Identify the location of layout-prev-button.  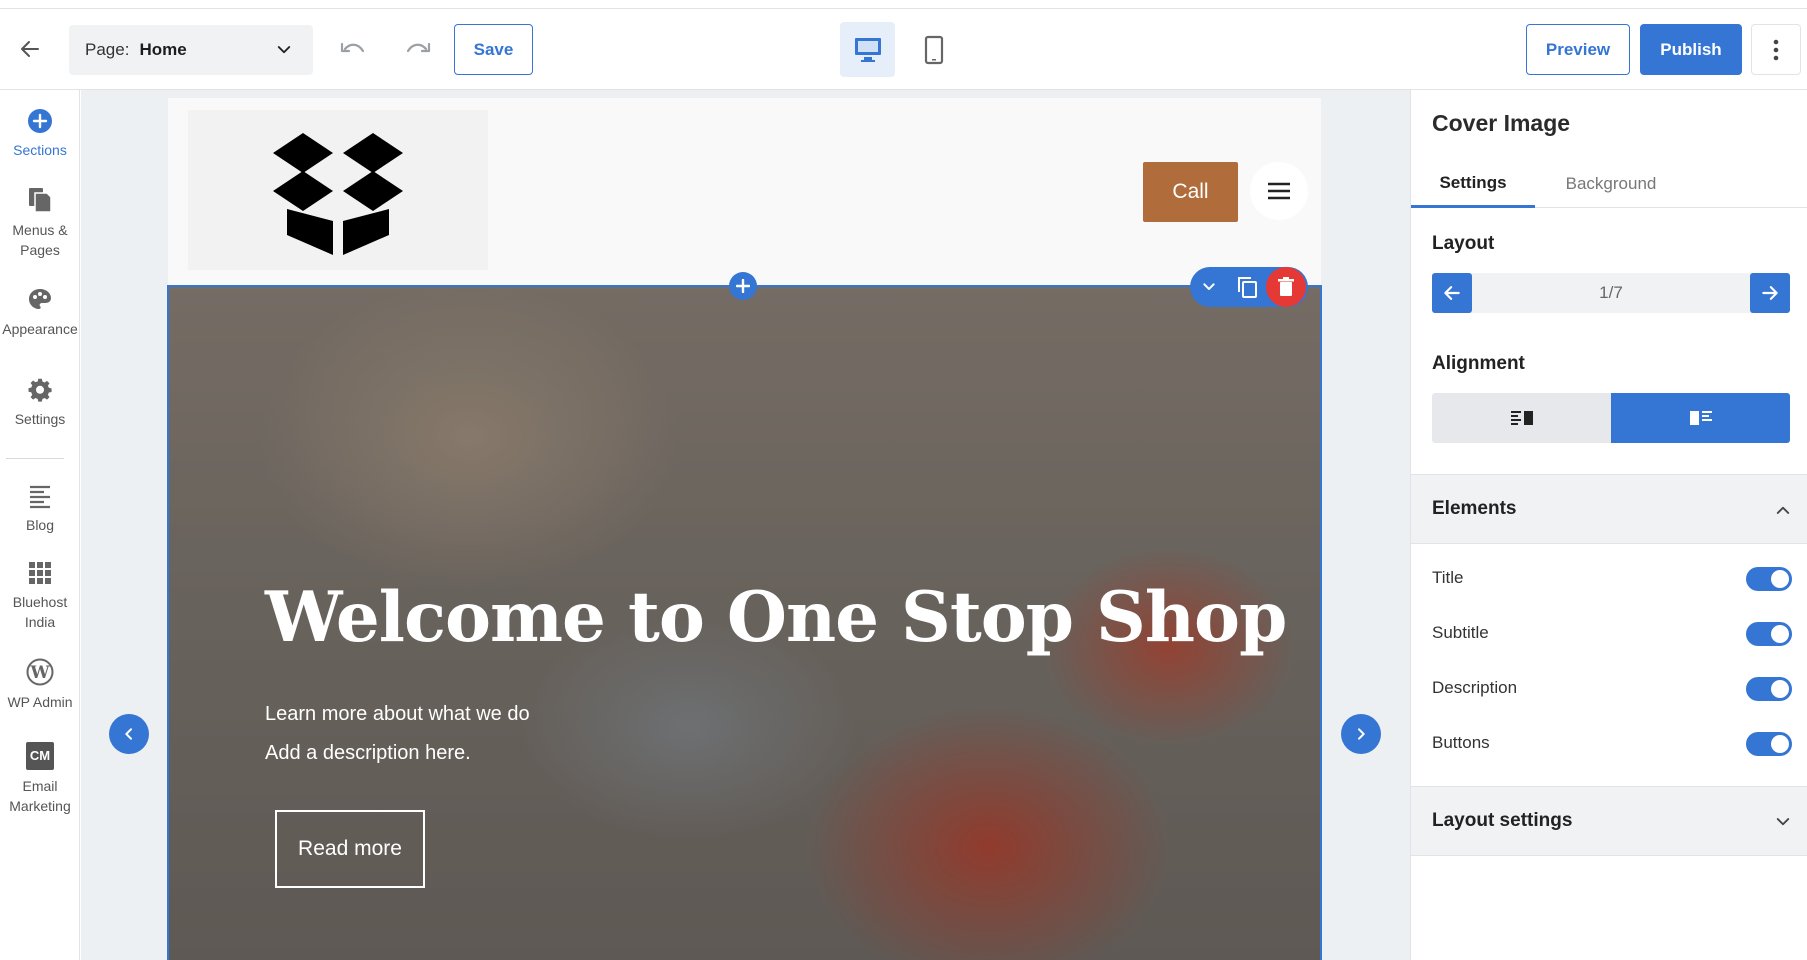
(1452, 293).